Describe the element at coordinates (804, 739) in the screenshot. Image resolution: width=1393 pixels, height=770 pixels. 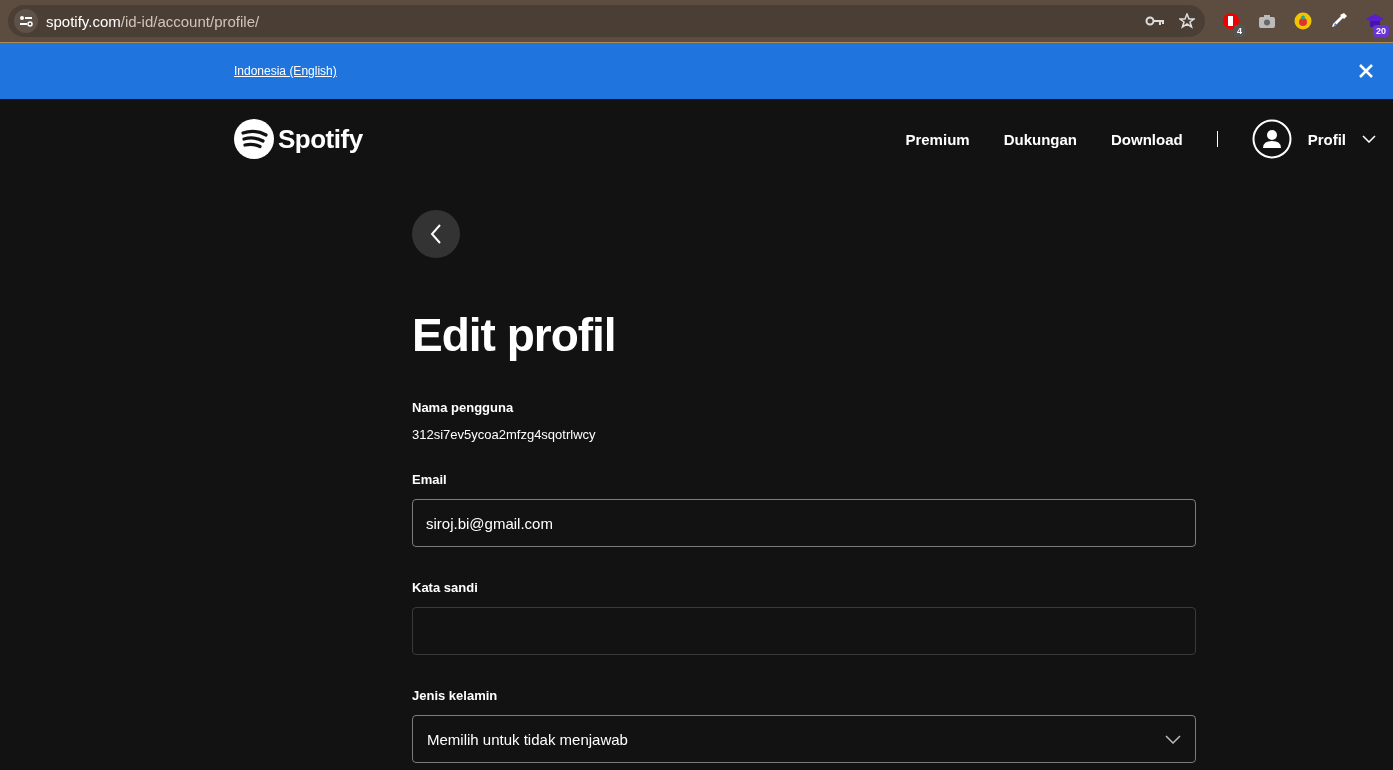
I see `gender-select: Memilih untuk tidak menjawab` at that location.